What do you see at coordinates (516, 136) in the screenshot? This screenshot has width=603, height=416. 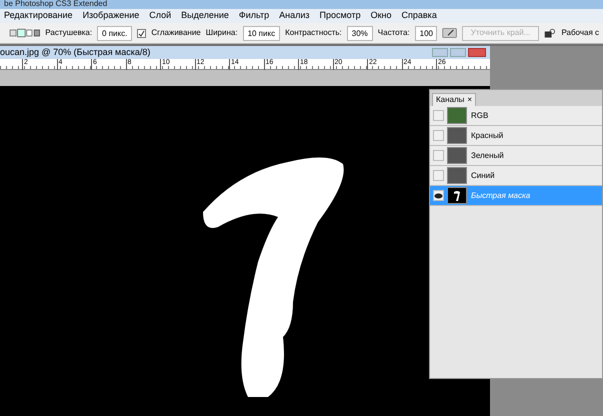 I see `channel-row: Красный` at bounding box center [516, 136].